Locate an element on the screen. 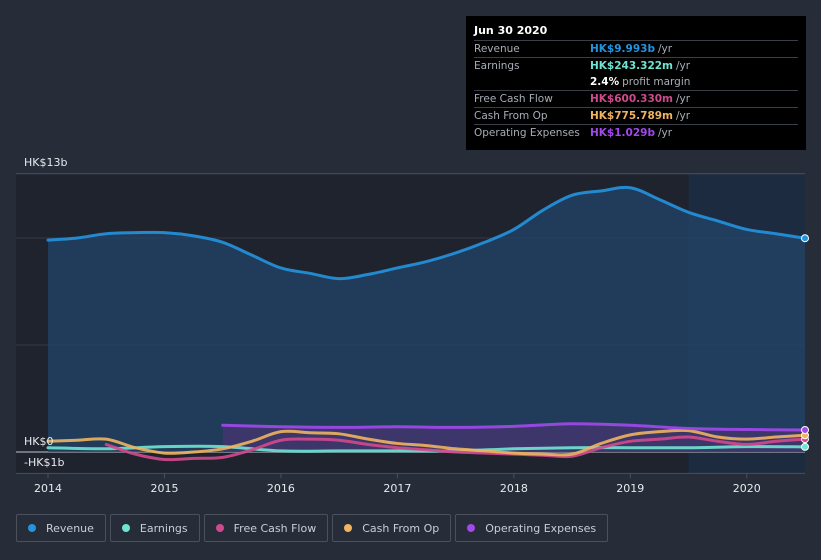  tooltip-unit: profit margin is located at coordinates (656, 82).